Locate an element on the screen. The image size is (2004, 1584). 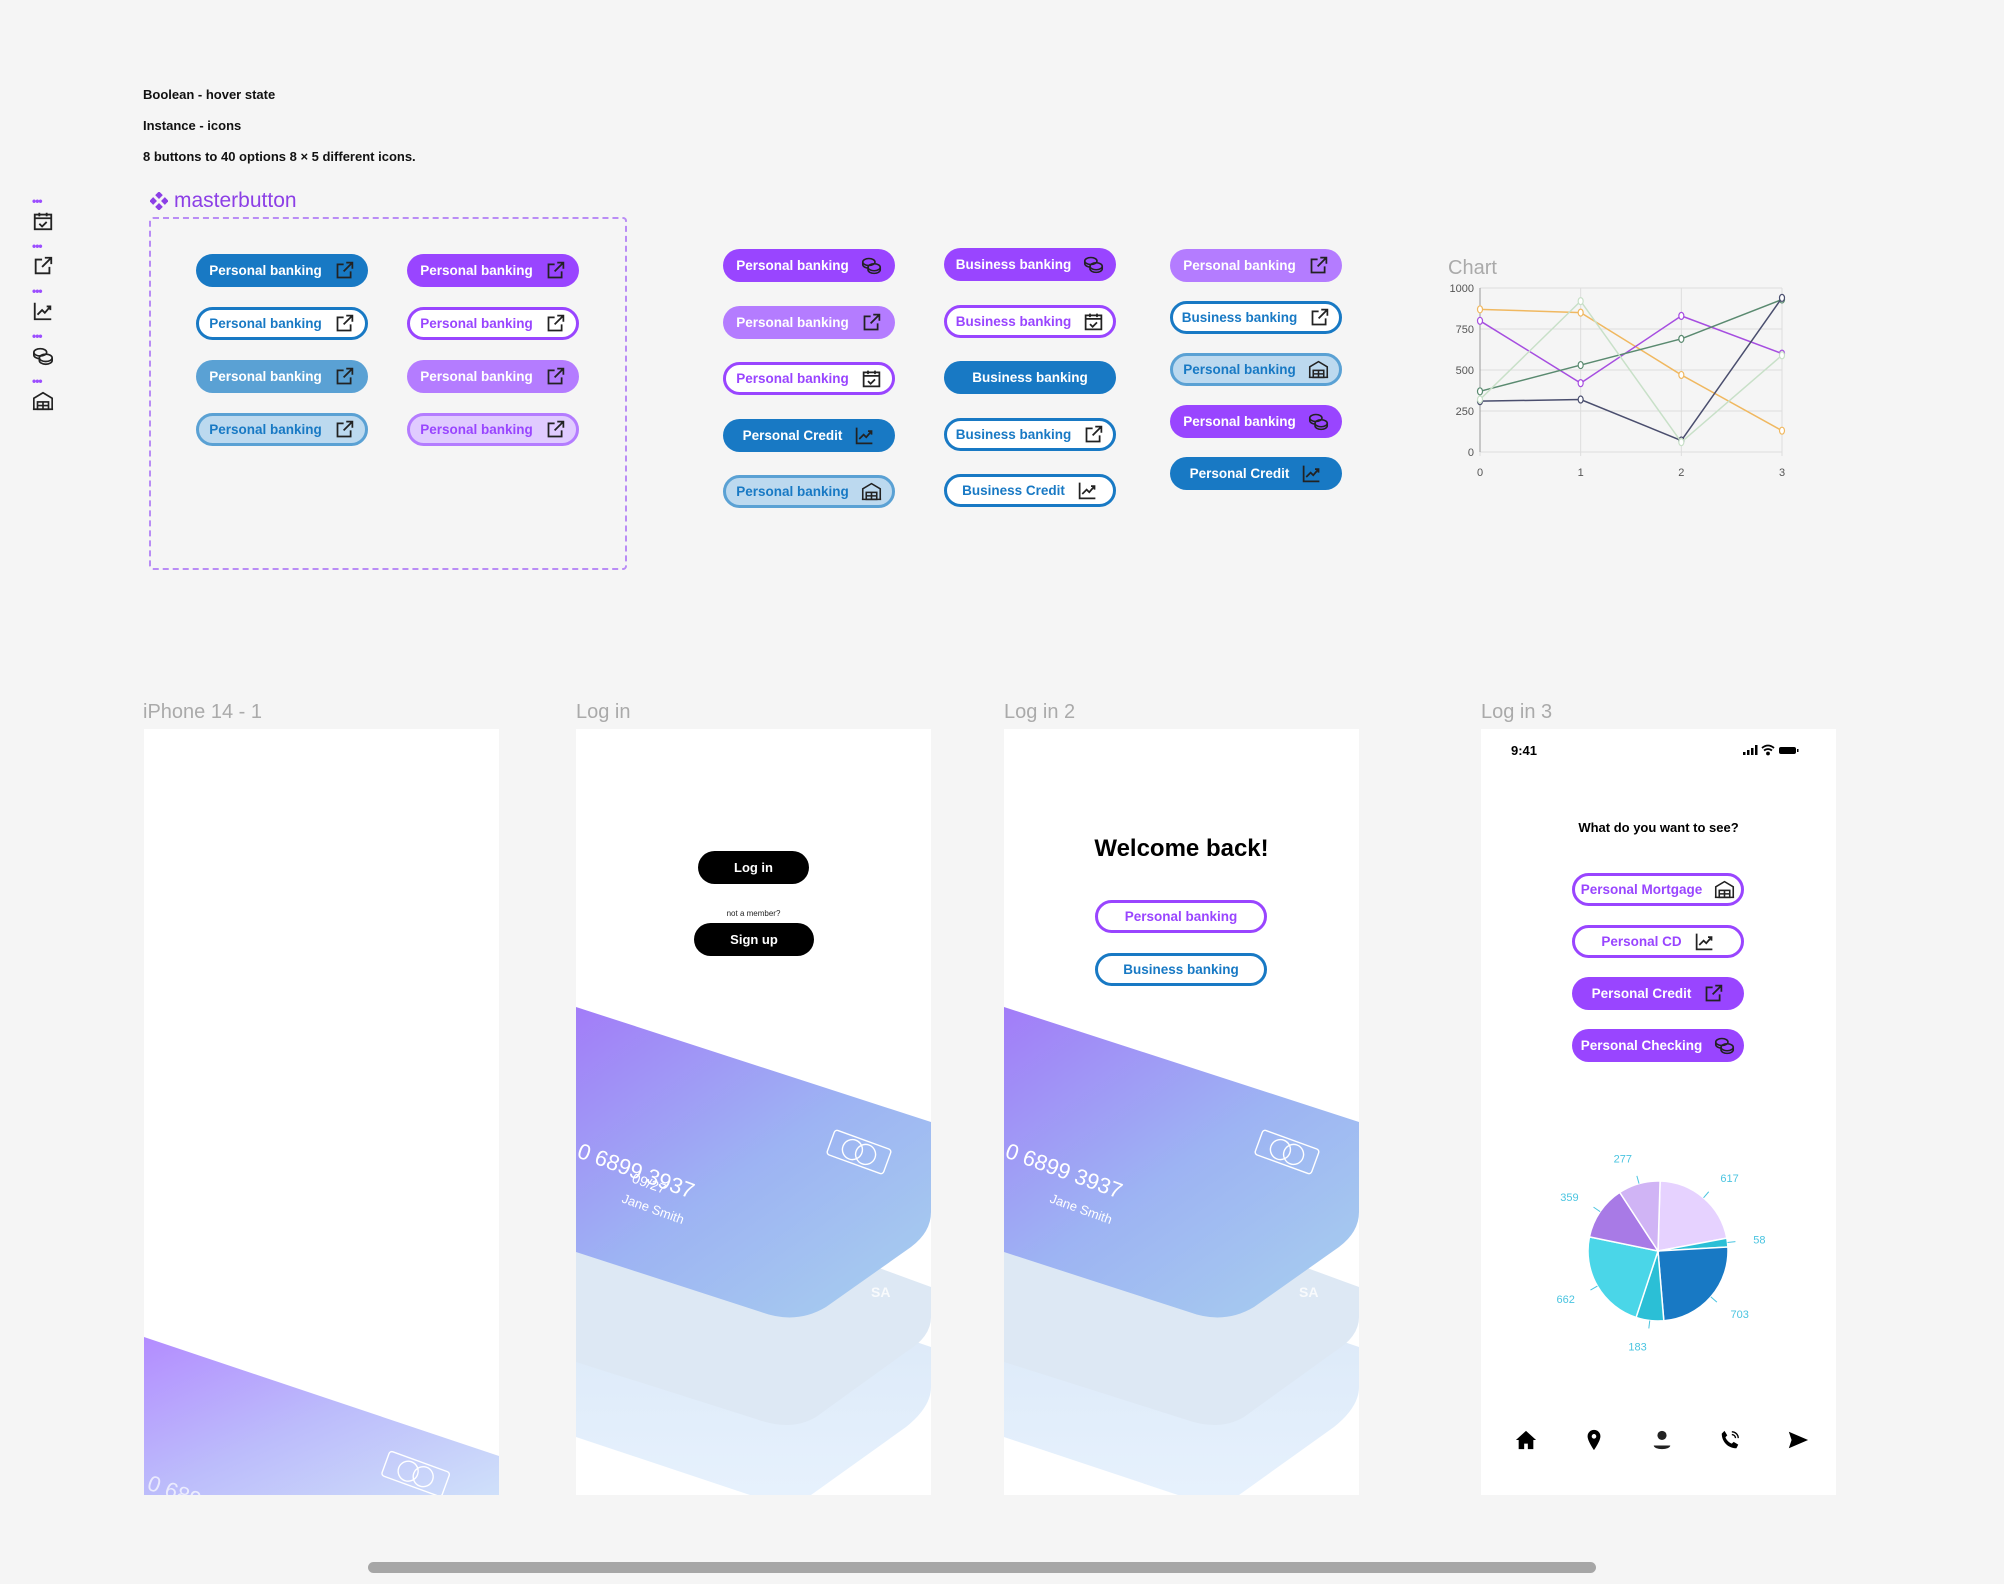
pie-label: 703 is located at coordinates (1739, 1315).